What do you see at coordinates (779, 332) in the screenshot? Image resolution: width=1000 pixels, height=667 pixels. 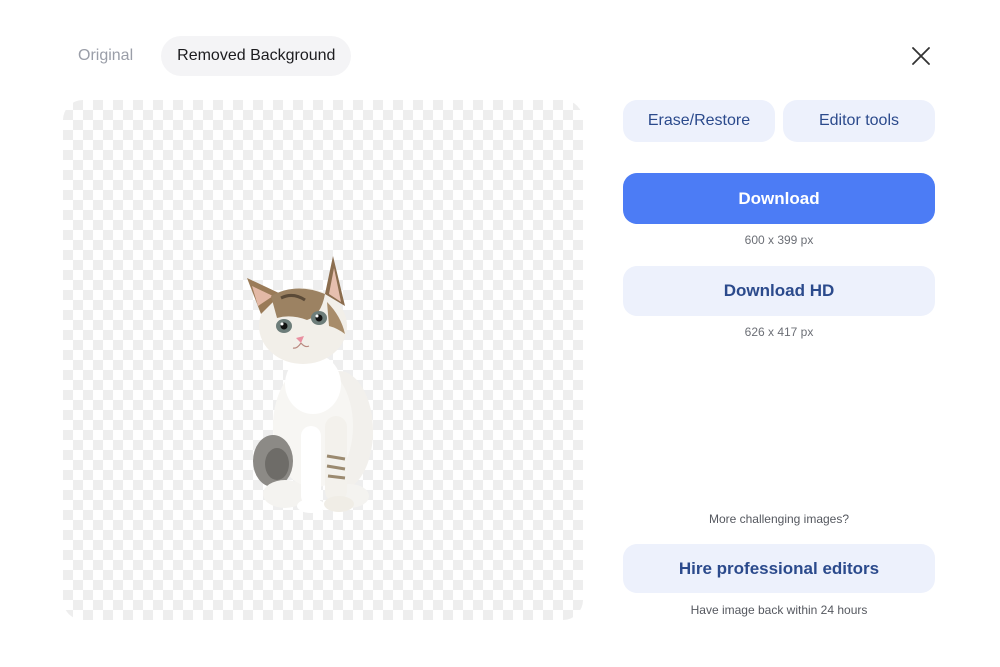 I see `download-hd-size: 626 x 417 px` at bounding box center [779, 332].